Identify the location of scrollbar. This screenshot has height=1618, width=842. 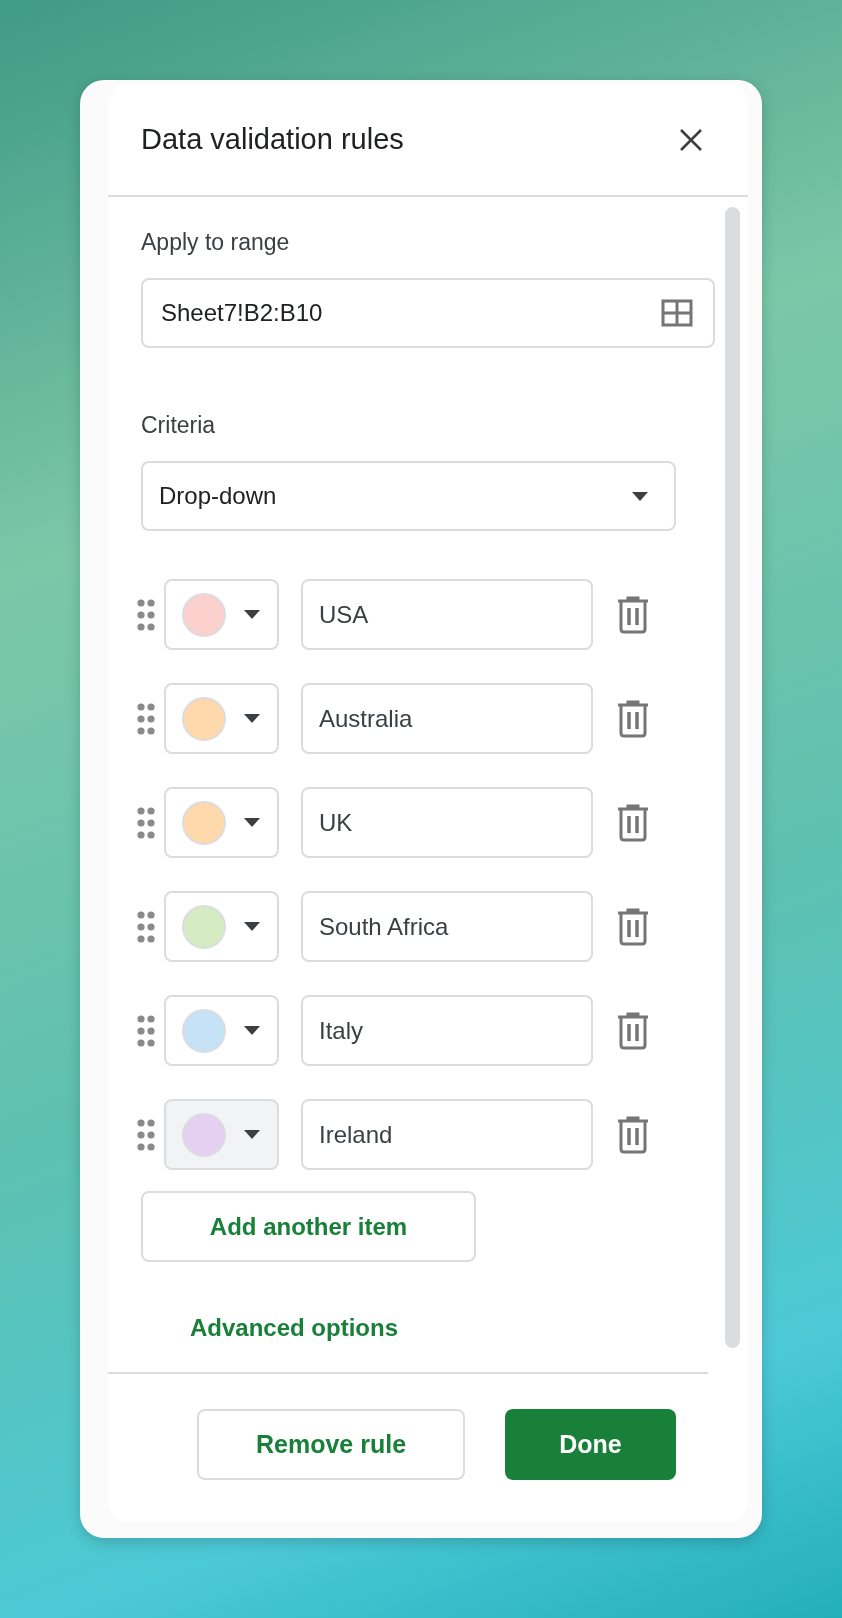
(732, 777).